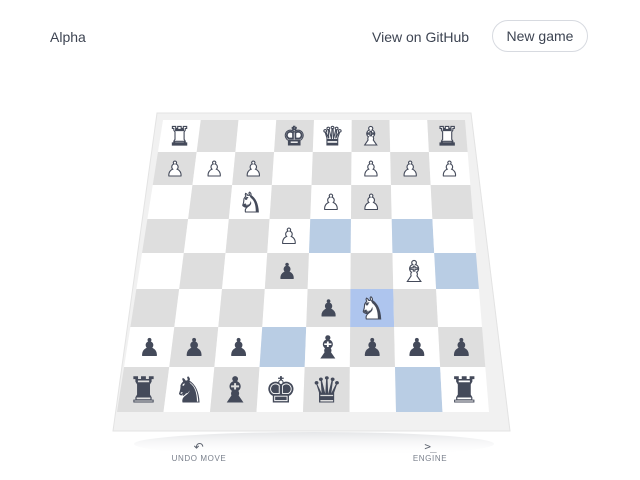  Describe the element at coordinates (417, 347) in the screenshot. I see `black-pawn-g2: ♟` at that location.